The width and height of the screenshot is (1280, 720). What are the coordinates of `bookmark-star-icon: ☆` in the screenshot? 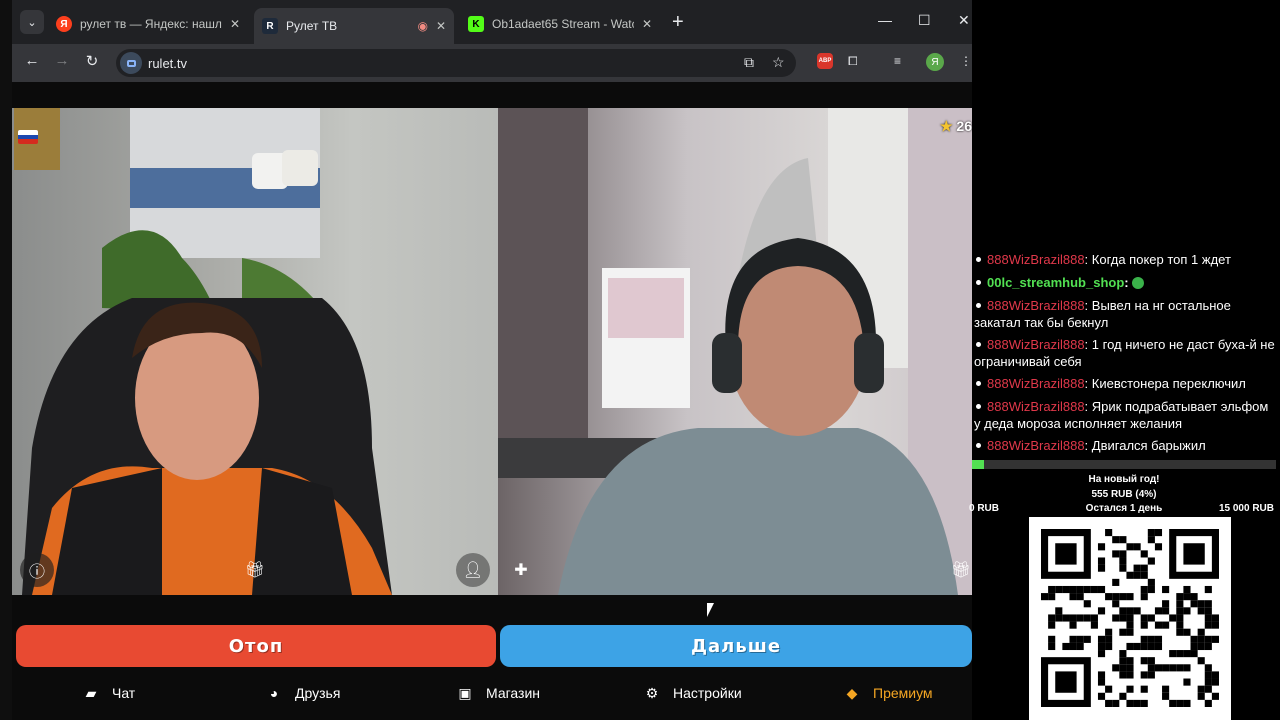 It's located at (778, 62).